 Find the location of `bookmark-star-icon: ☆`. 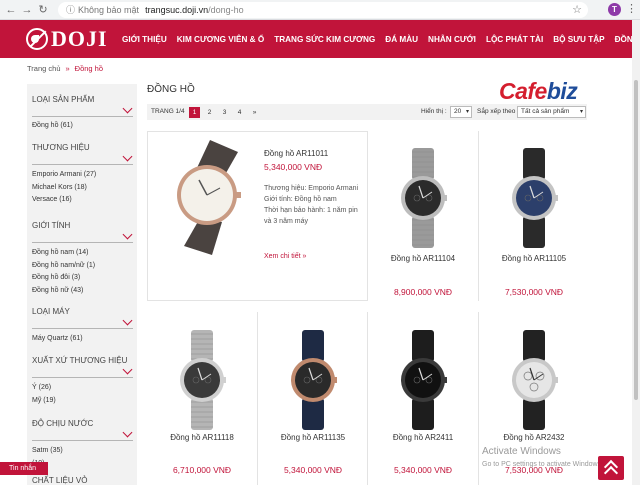

bookmark-star-icon: ☆ is located at coordinates (577, 9).